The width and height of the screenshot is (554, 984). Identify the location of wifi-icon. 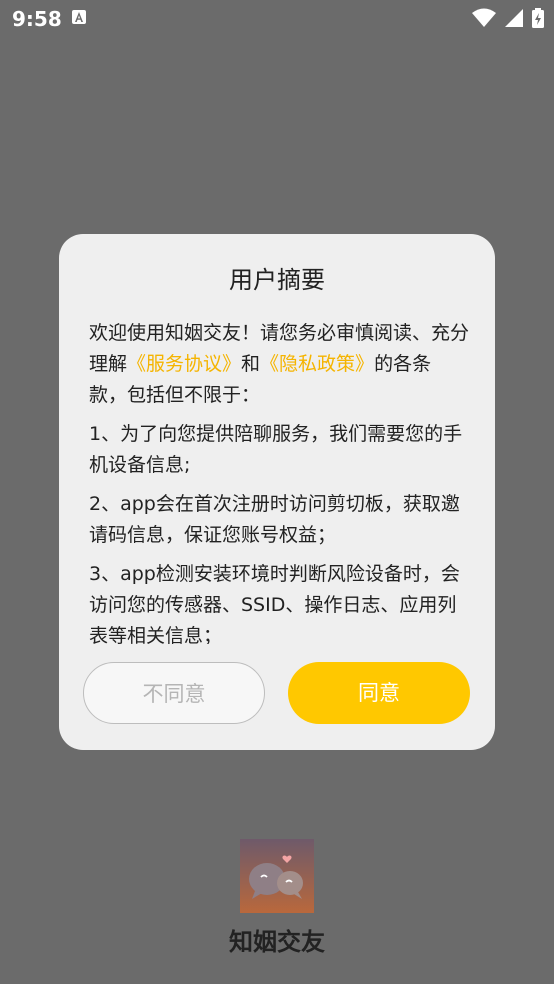
(483, 17).